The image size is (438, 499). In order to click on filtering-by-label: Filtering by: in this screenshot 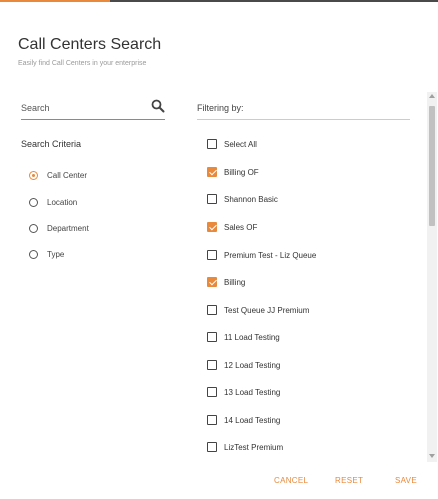, I will do `click(220, 108)`.